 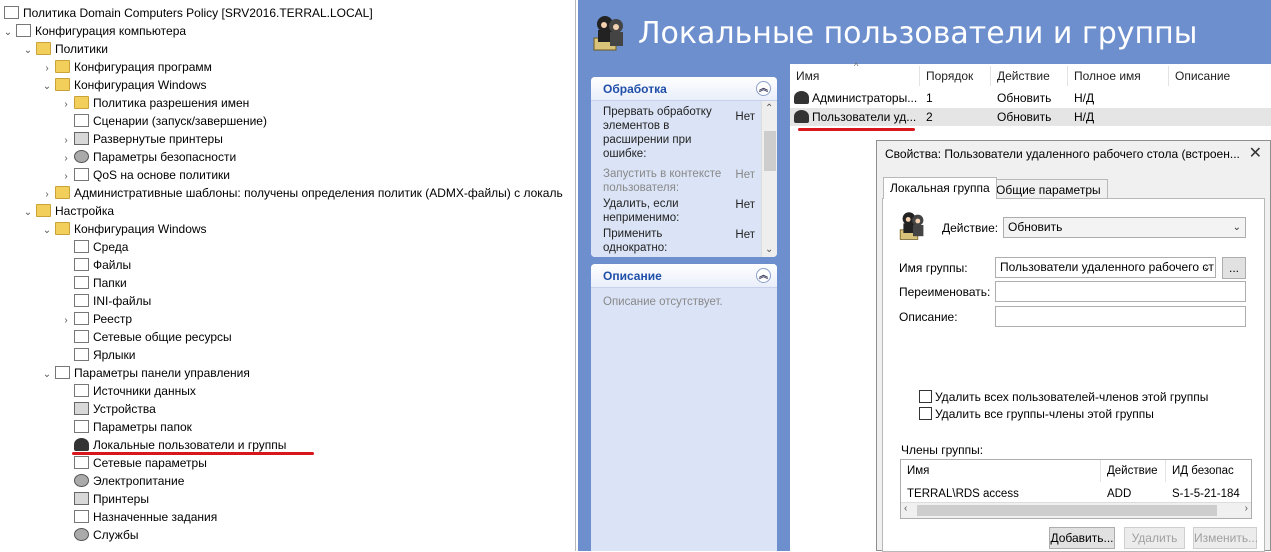 What do you see at coordinates (144, 391) in the screenshot?
I see `tree-item-label: Источники данных` at bounding box center [144, 391].